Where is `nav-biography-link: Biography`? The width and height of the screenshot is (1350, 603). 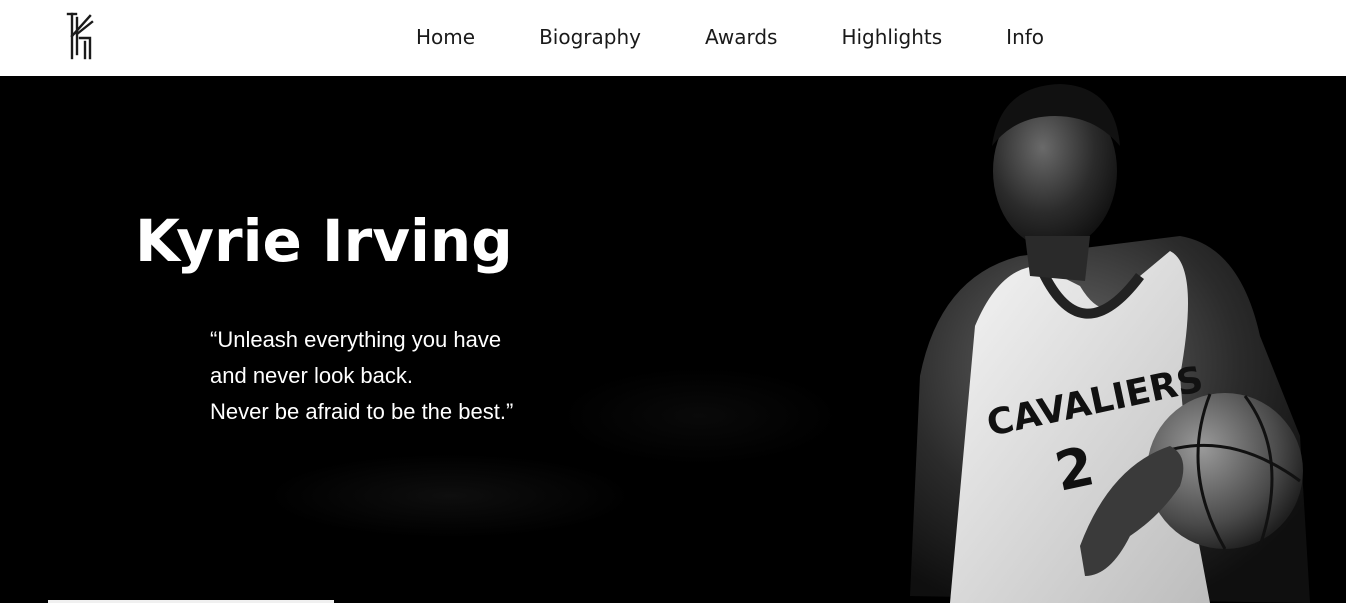
nav-biography-link: Biography is located at coordinates (590, 37).